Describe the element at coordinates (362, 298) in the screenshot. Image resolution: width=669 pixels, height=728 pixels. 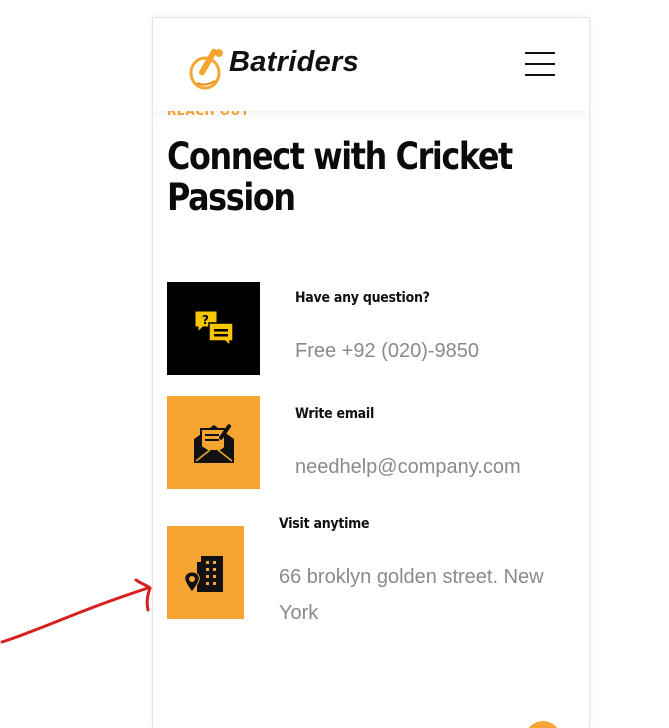
I see `contact-label-question: Have any question?` at that location.